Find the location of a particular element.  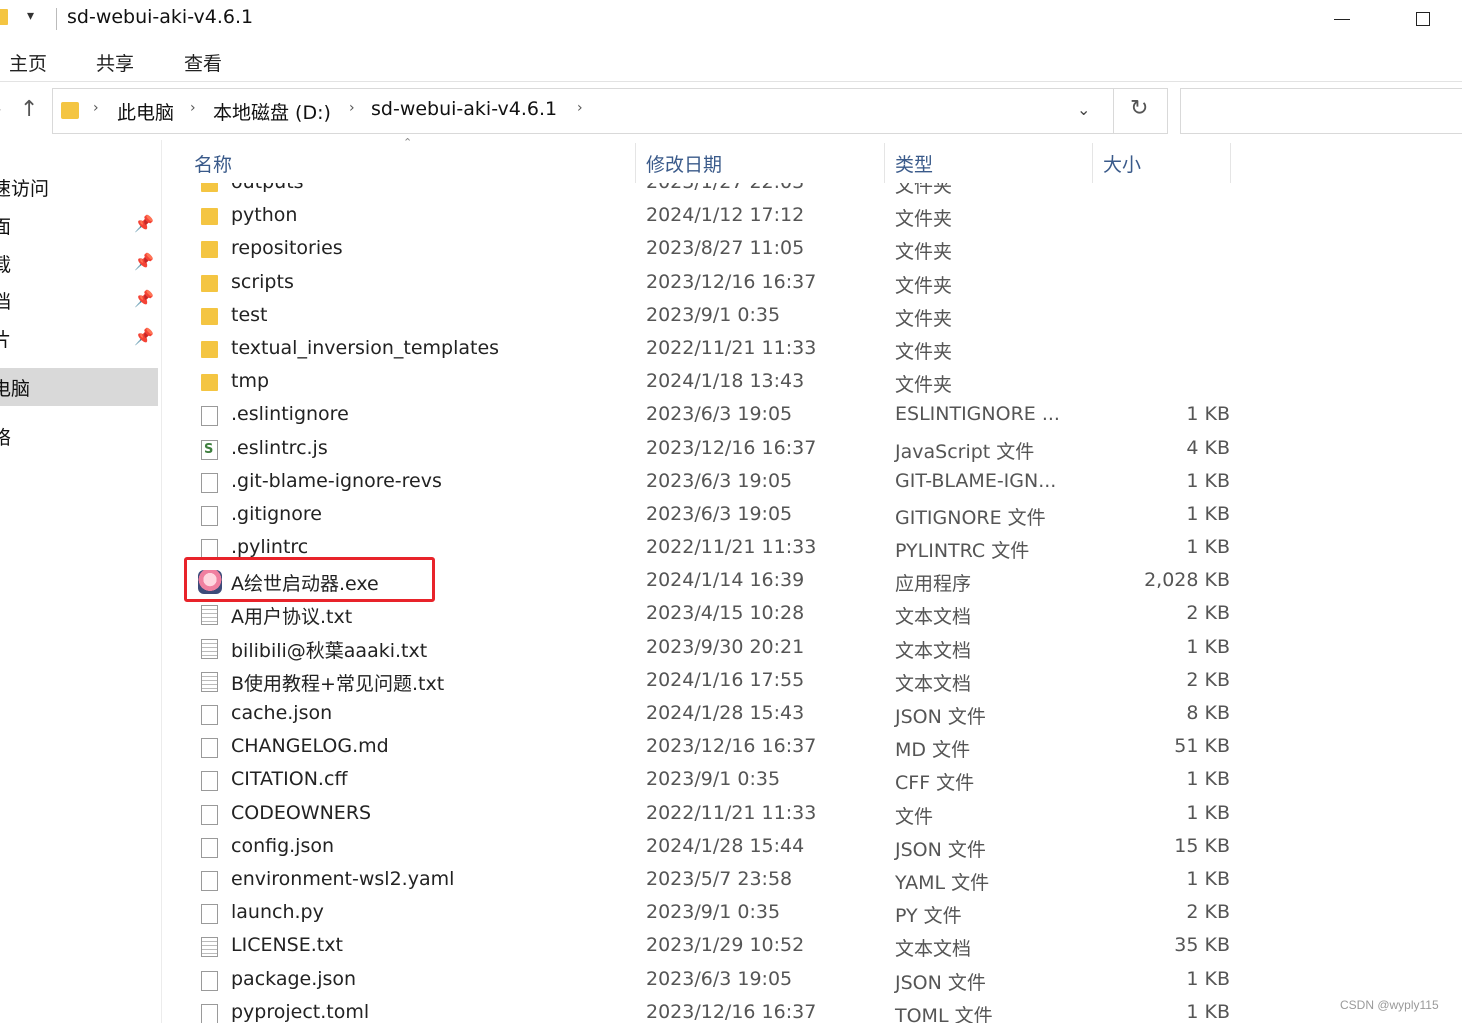

file-row: tmp 2024/1/18 13:43 文件夹 is located at coordinates (812, 382).